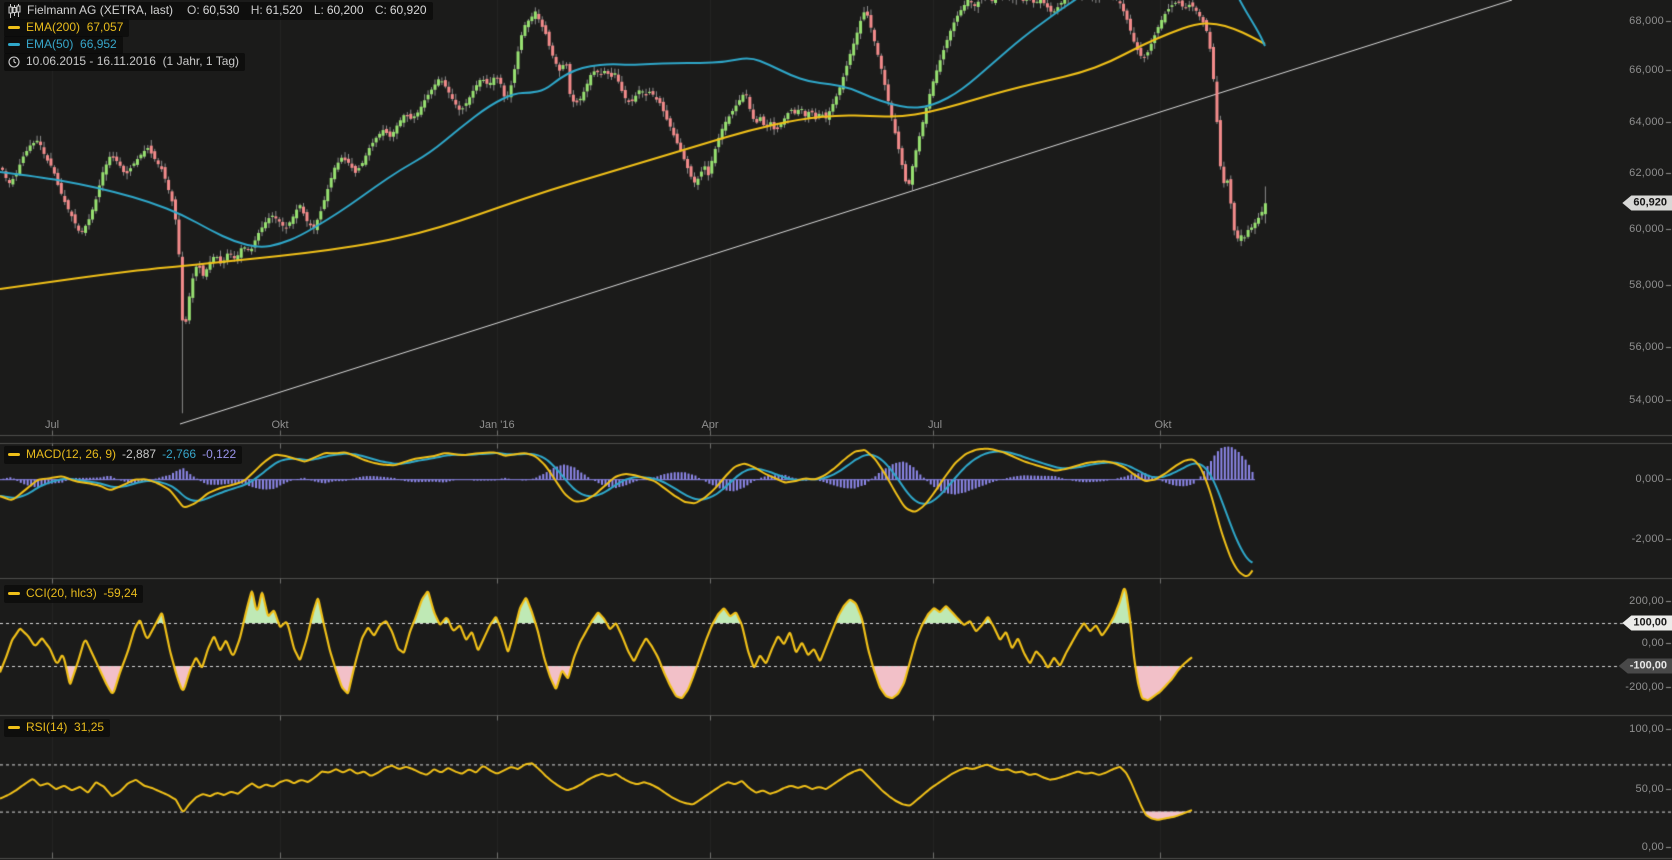 Image resolution: width=1672 pixels, height=860 pixels. I want to click on open-value: 60,530, so click(221, 10).